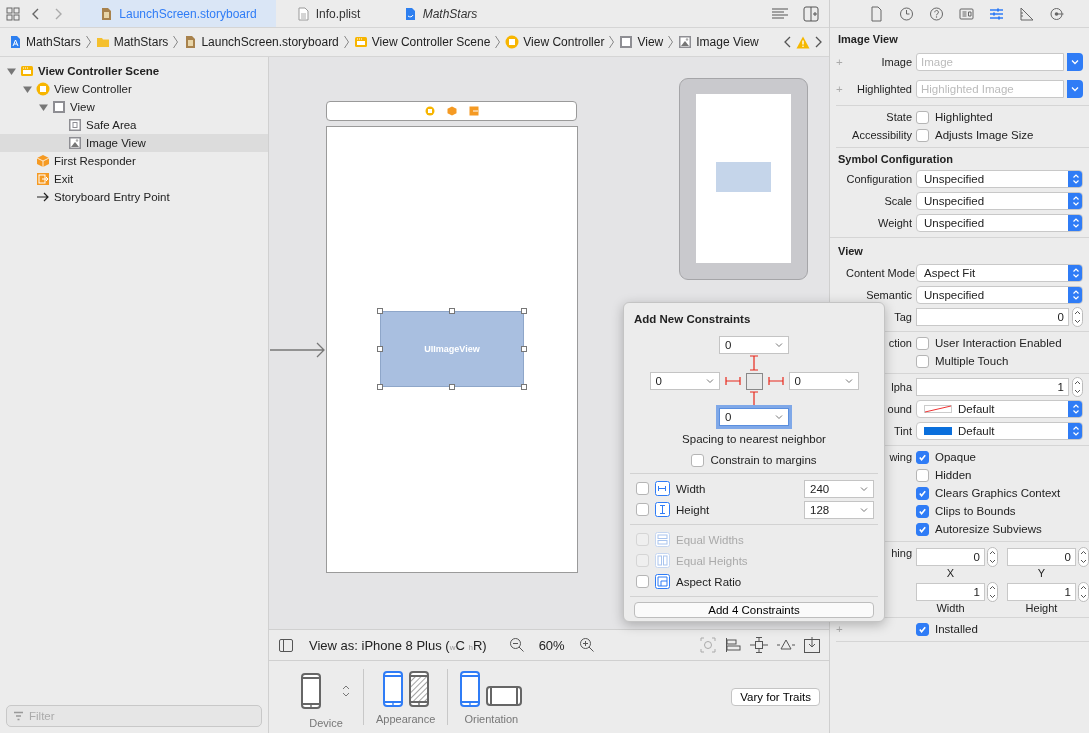  What do you see at coordinates (134, 125) in the screenshot?
I see `outline-item: Safe Area` at bounding box center [134, 125].